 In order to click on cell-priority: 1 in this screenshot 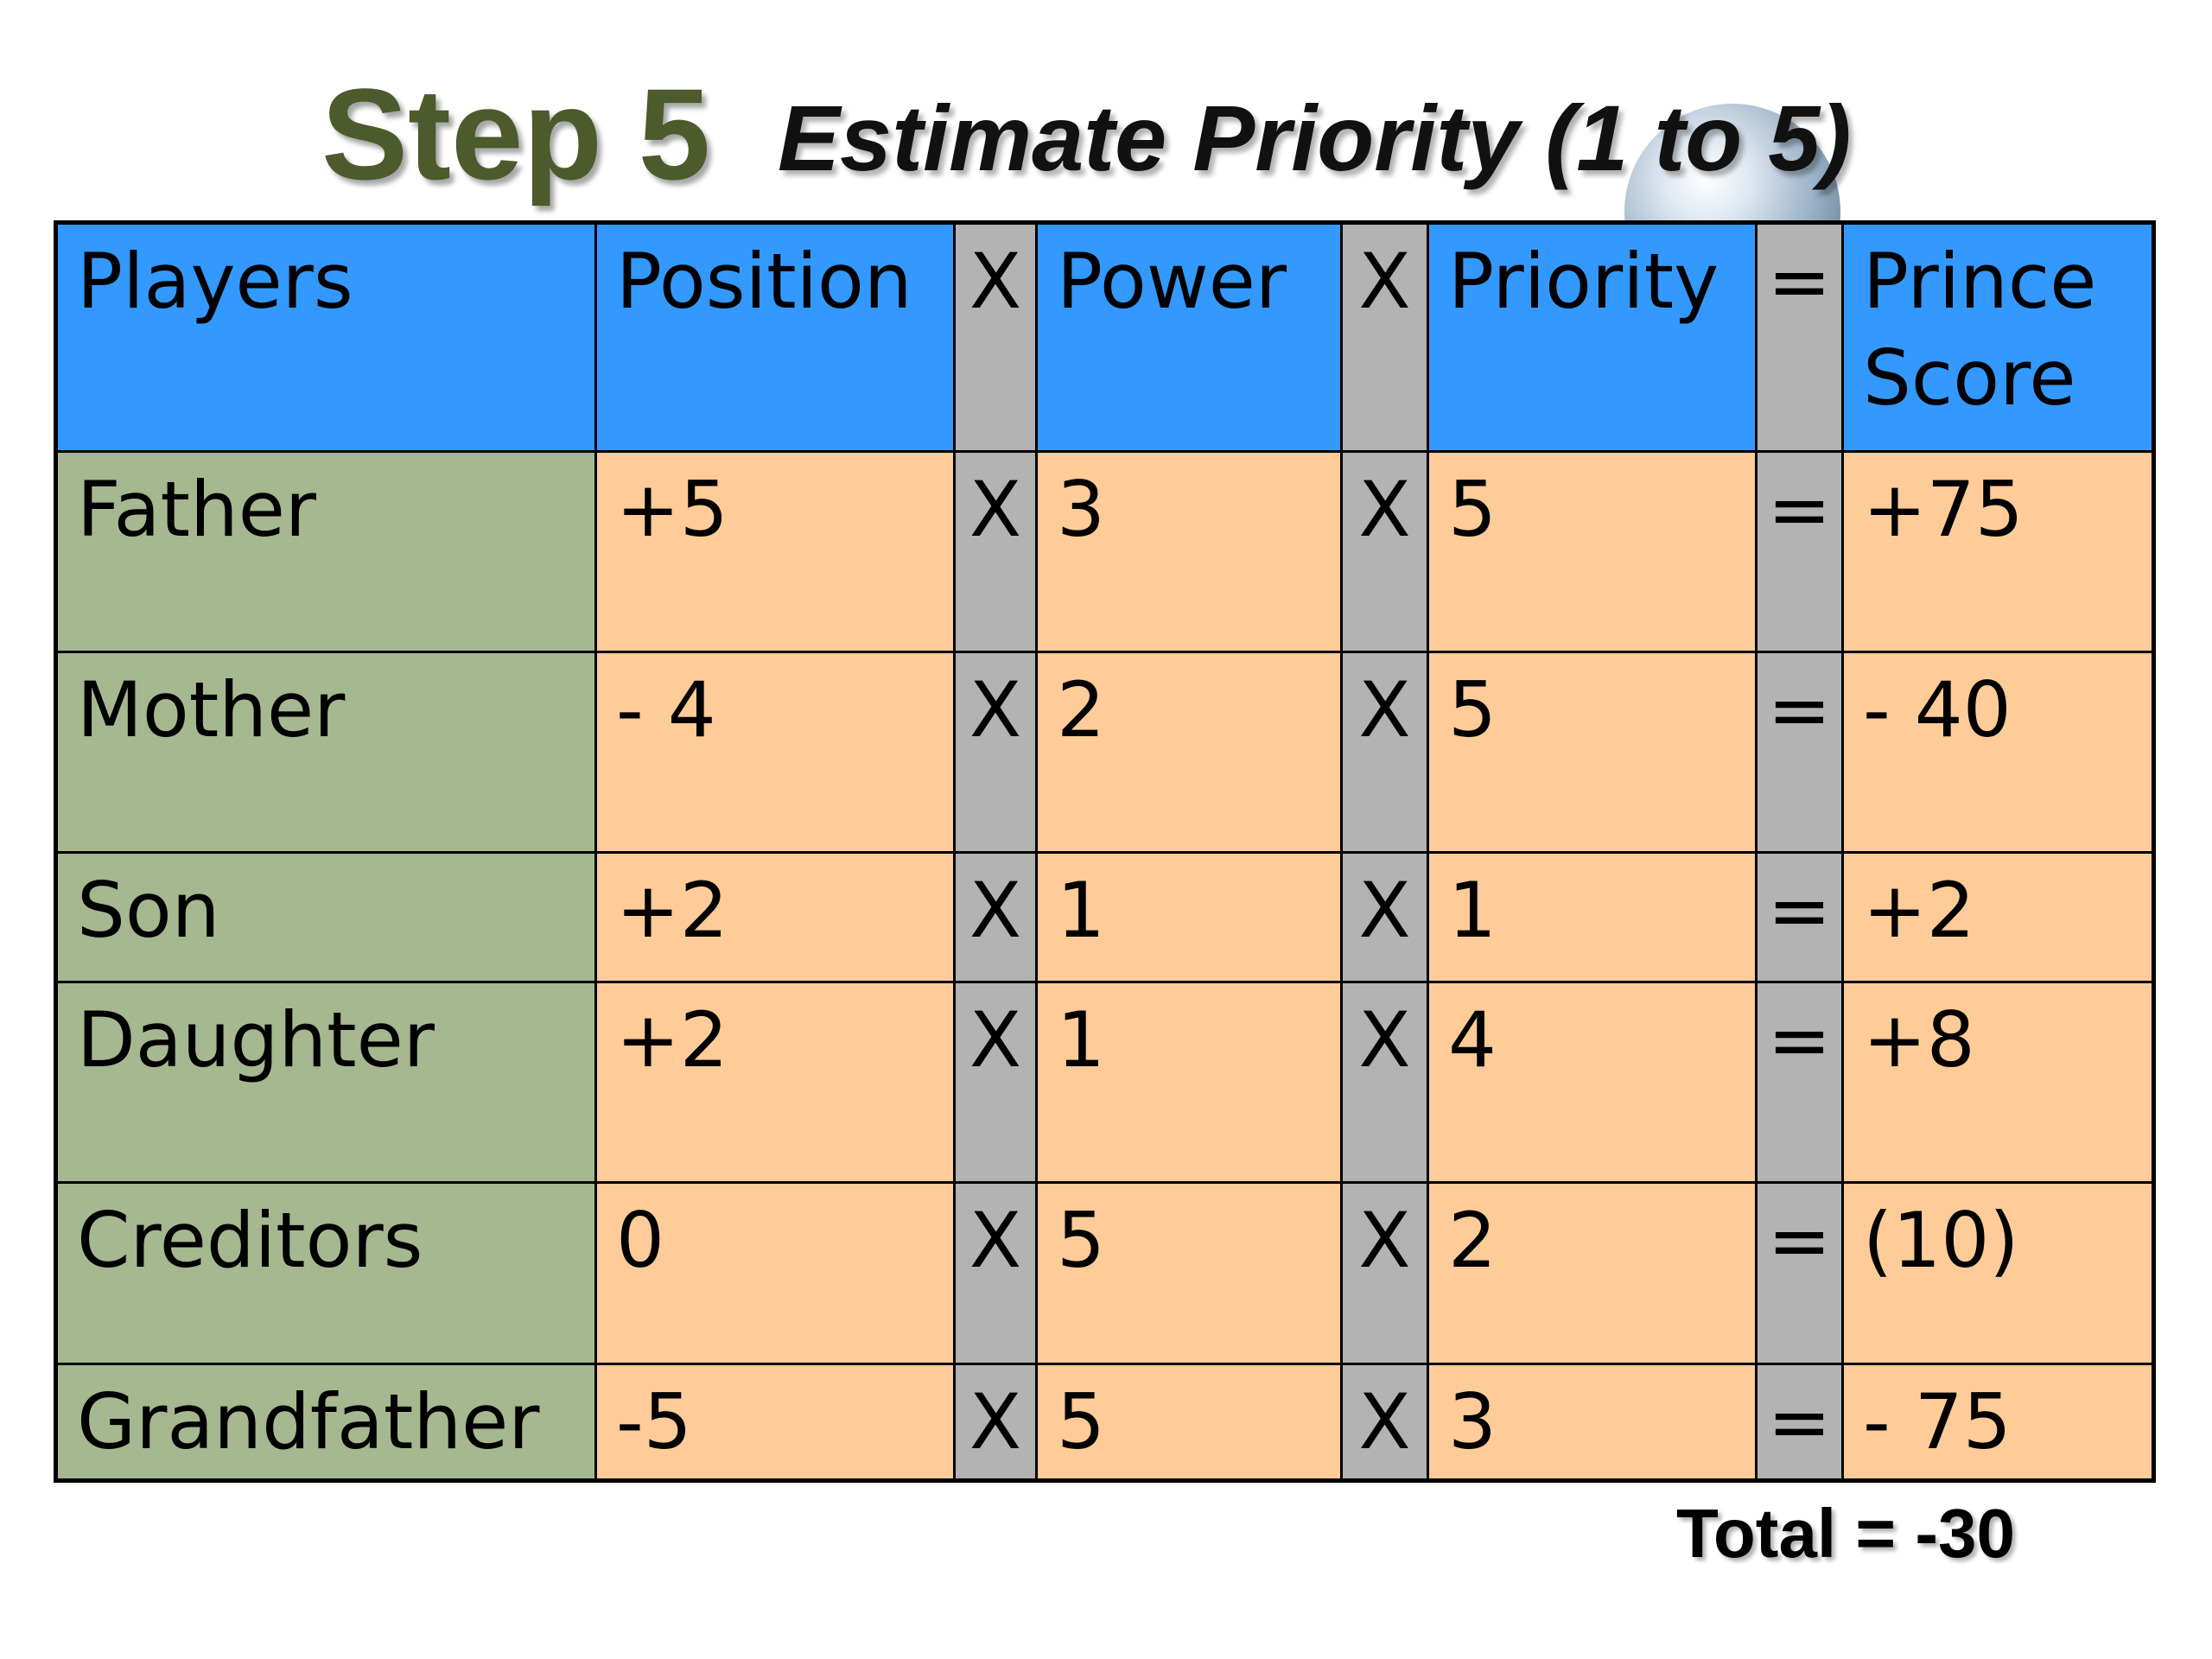, I will do `click(1592, 917)`.